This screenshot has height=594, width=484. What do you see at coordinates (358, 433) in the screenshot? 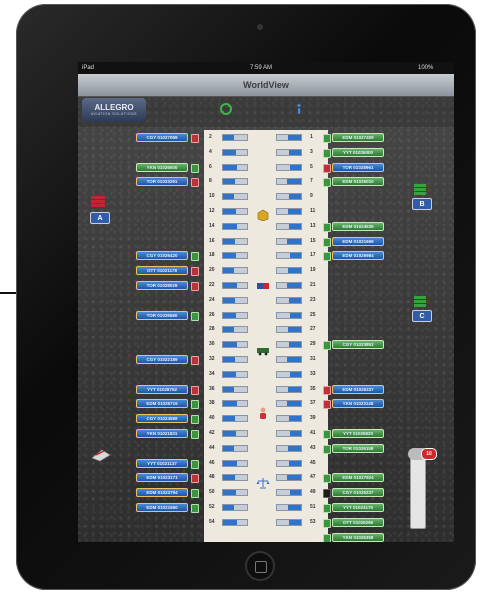
I see `item-tag: YYT 01026820` at bounding box center [358, 433].